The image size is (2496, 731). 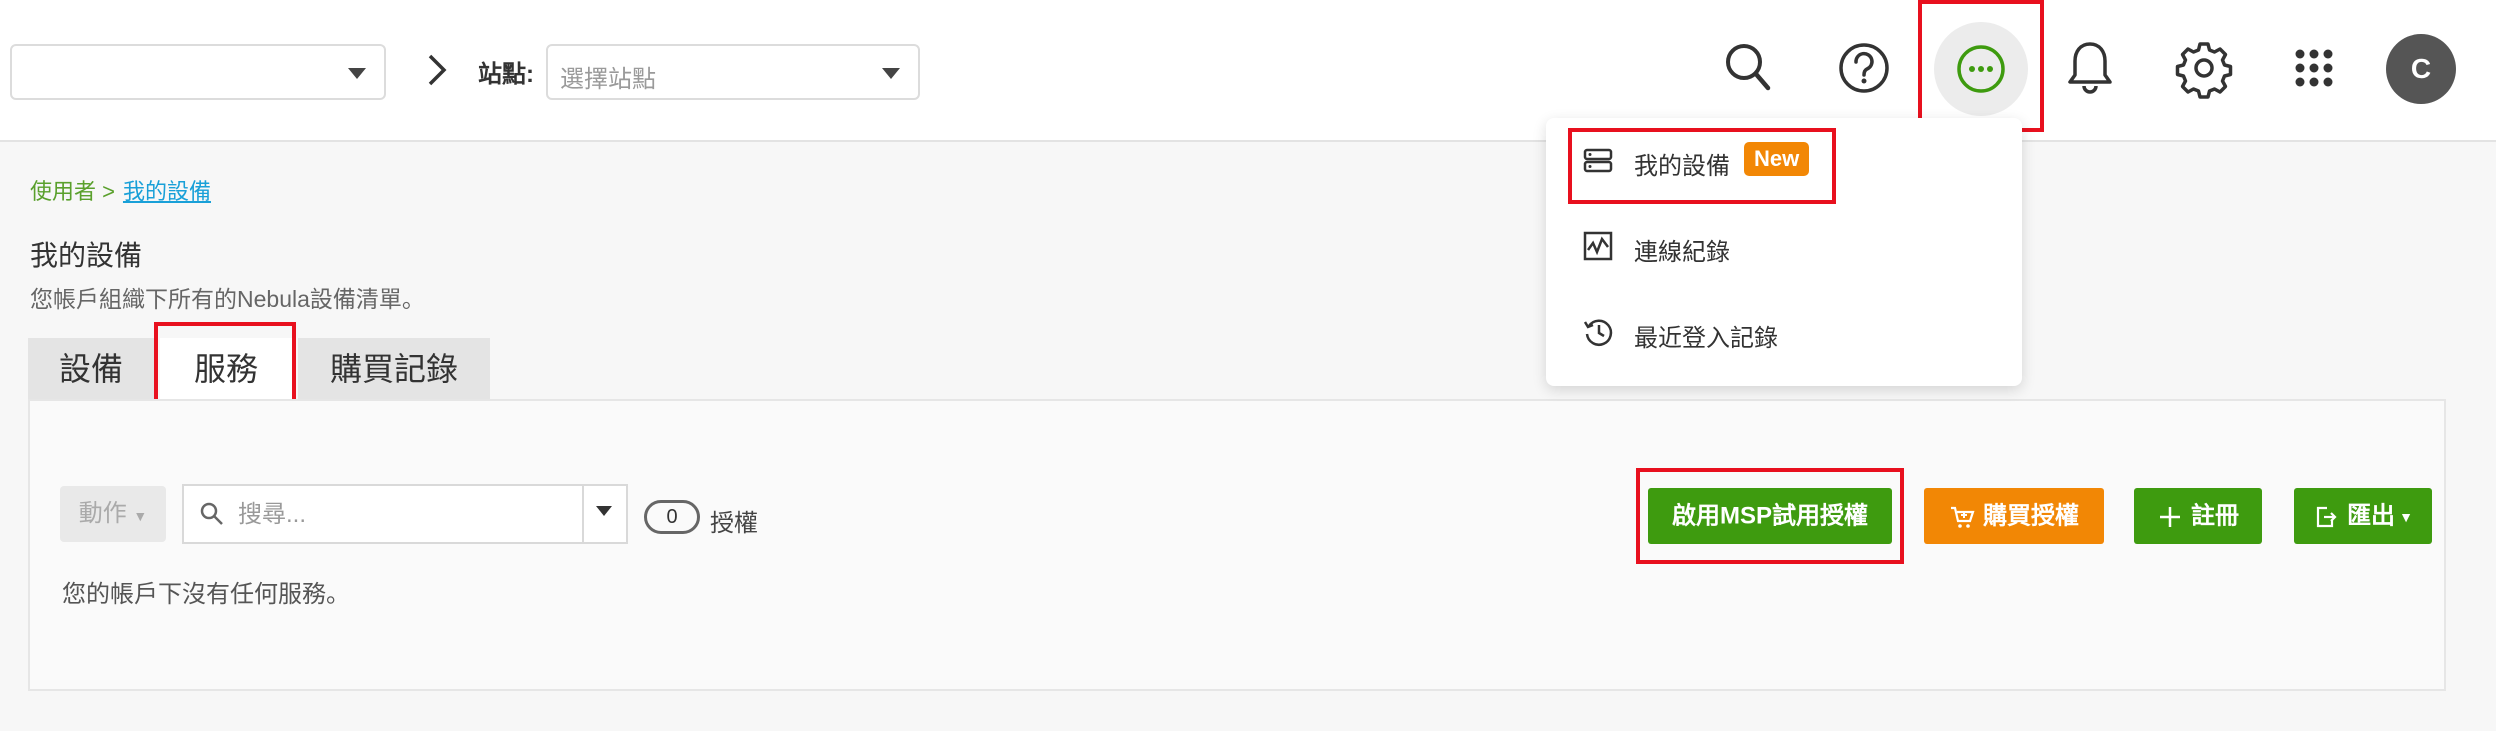 I want to click on action-dropdown-button: 動作 ▼, so click(x=113, y=514).